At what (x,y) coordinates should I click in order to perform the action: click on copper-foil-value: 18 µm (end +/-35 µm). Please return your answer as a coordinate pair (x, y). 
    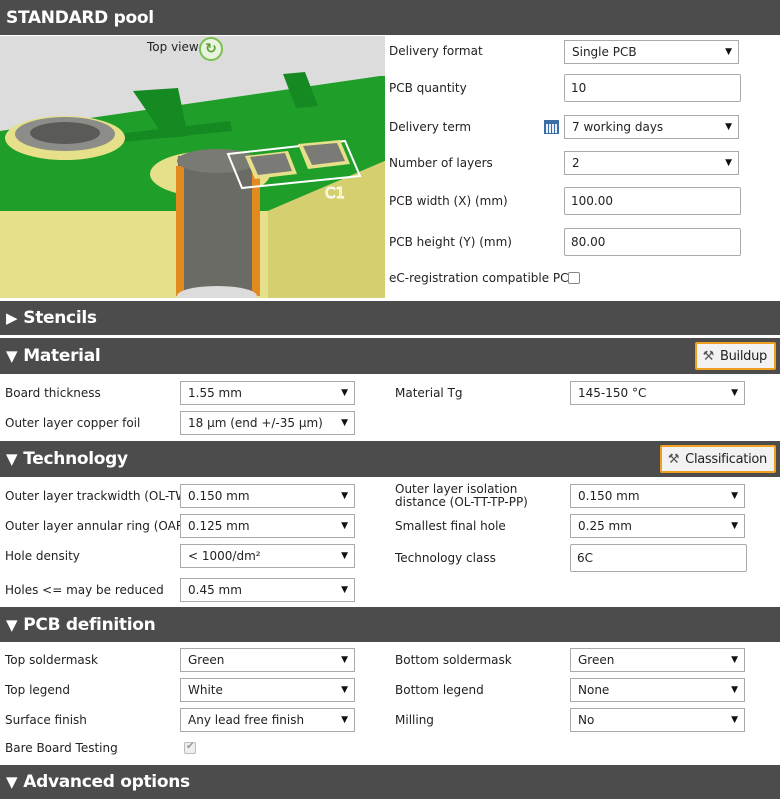
    Looking at the image, I should click on (255, 423).